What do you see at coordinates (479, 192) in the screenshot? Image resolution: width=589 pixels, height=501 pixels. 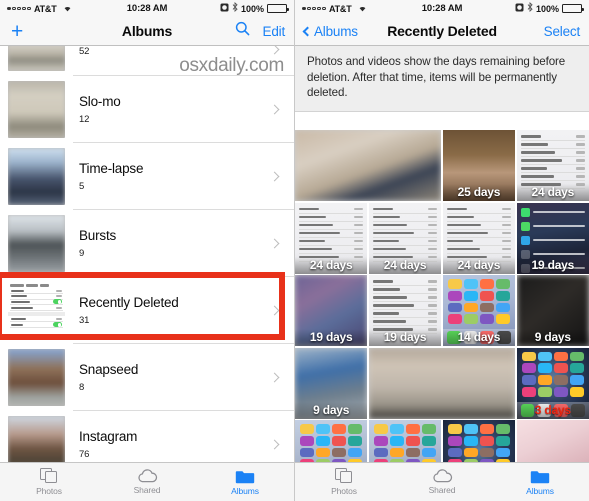 I see `days-remaining-label: 25 days` at bounding box center [479, 192].